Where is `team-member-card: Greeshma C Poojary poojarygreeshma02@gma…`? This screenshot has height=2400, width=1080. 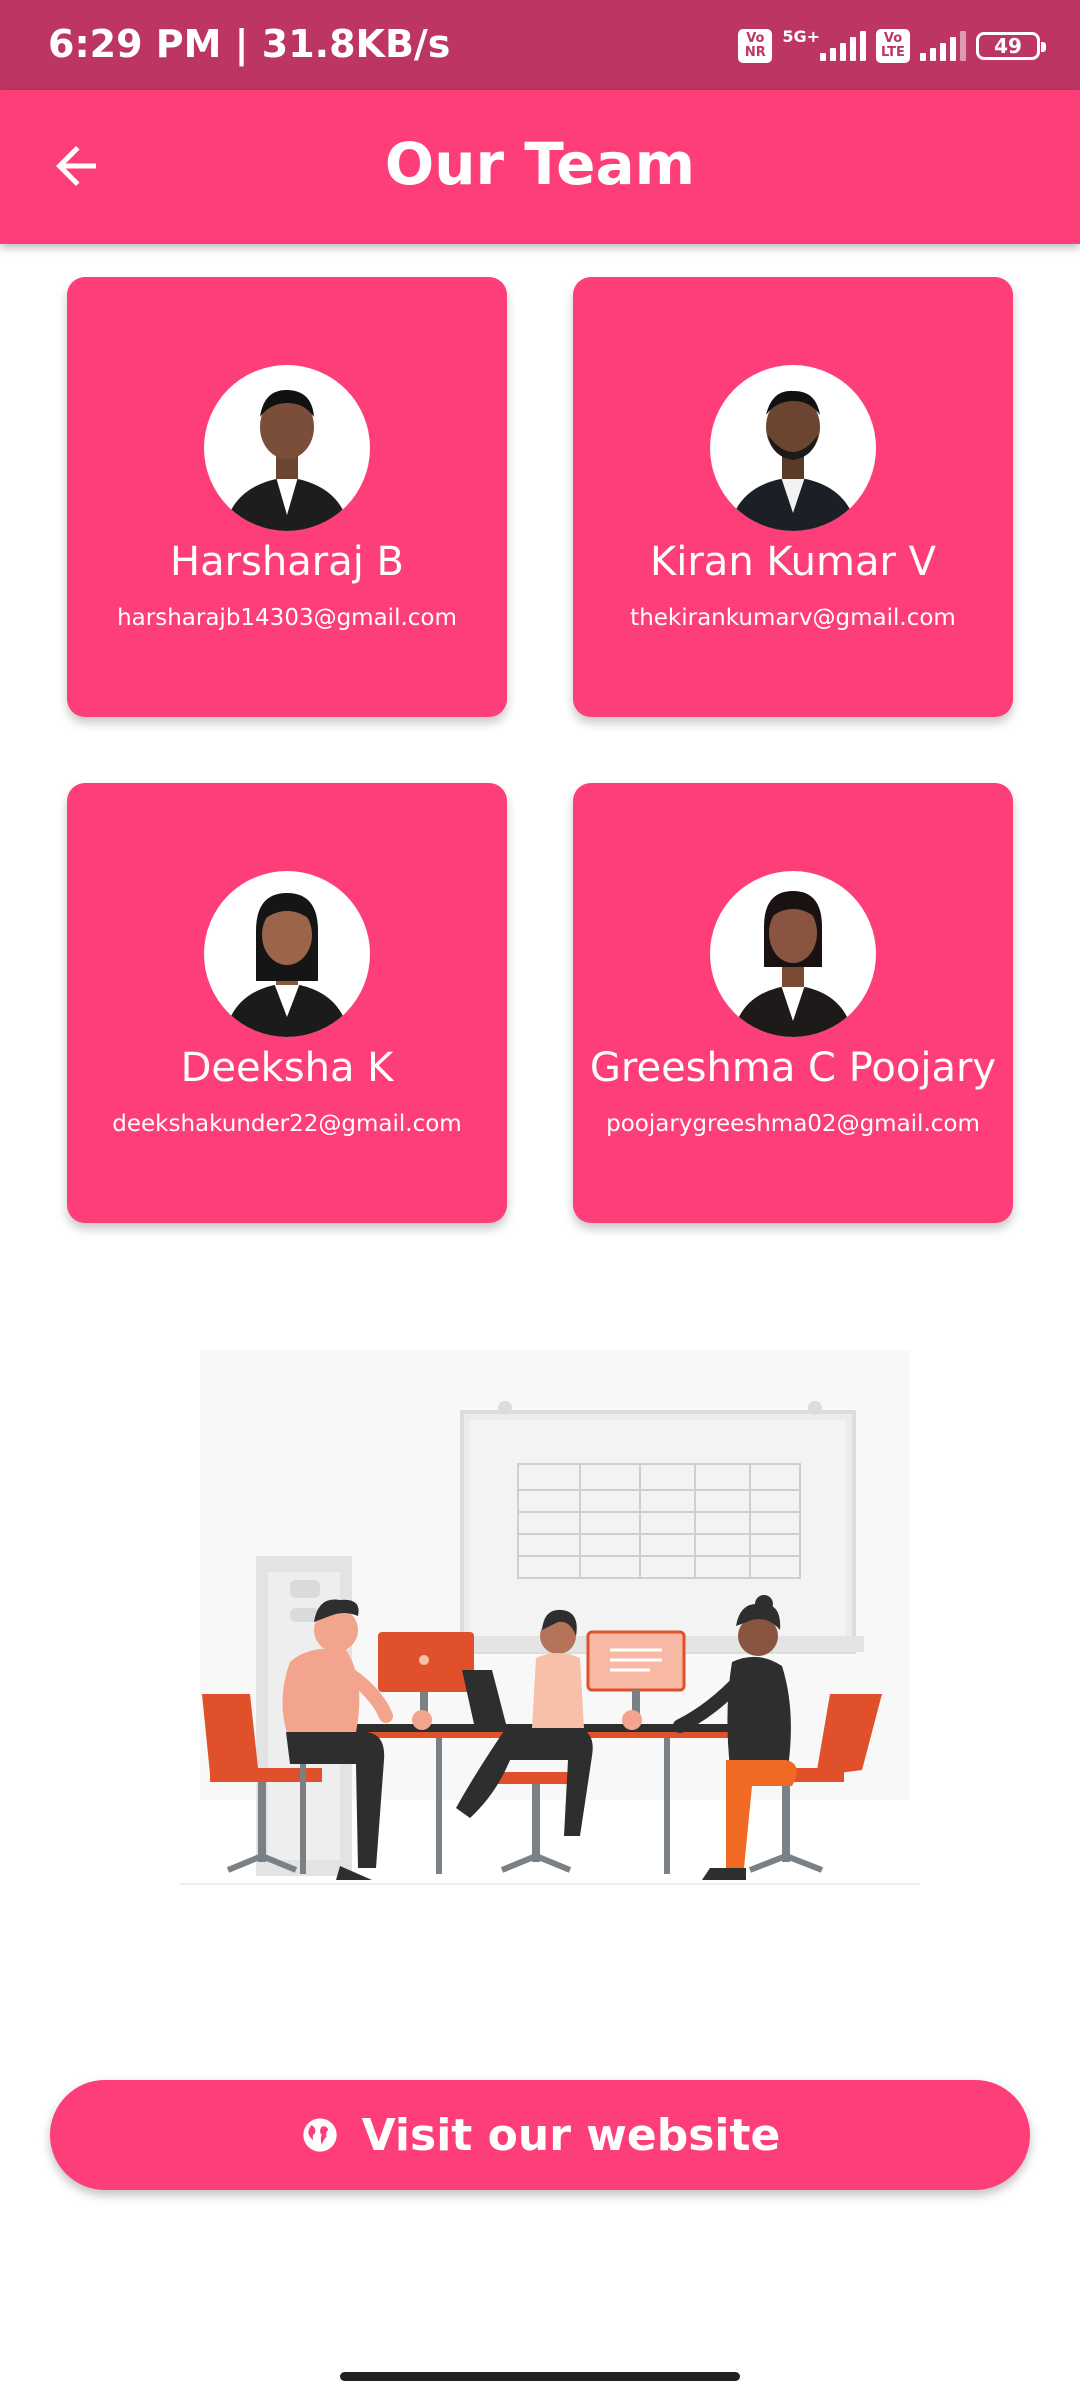
team-member-card: Greeshma C Poojary poojarygreeshma02@gma… is located at coordinates (793, 1003).